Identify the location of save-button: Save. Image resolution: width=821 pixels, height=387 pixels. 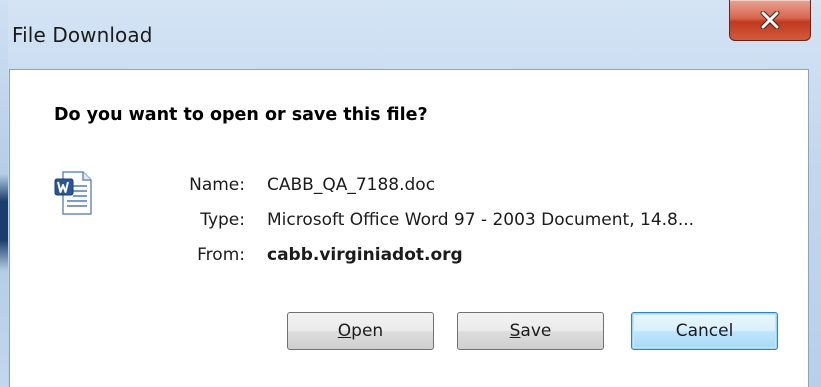
(530, 331).